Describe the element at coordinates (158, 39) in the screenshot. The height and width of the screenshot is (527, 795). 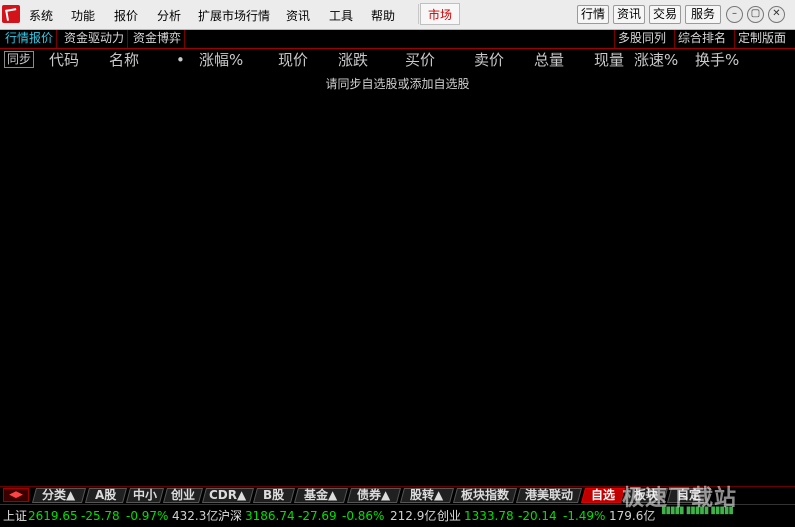
I see `tab-capital-game: 资金博弈` at that location.